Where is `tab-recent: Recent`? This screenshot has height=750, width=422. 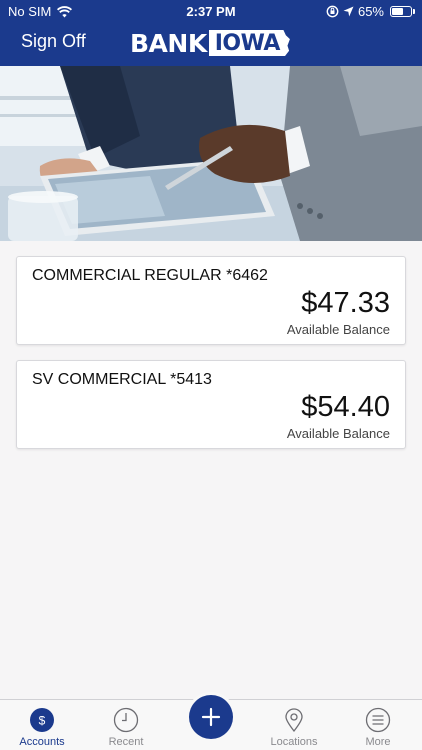 tab-recent: Recent is located at coordinates (126, 725).